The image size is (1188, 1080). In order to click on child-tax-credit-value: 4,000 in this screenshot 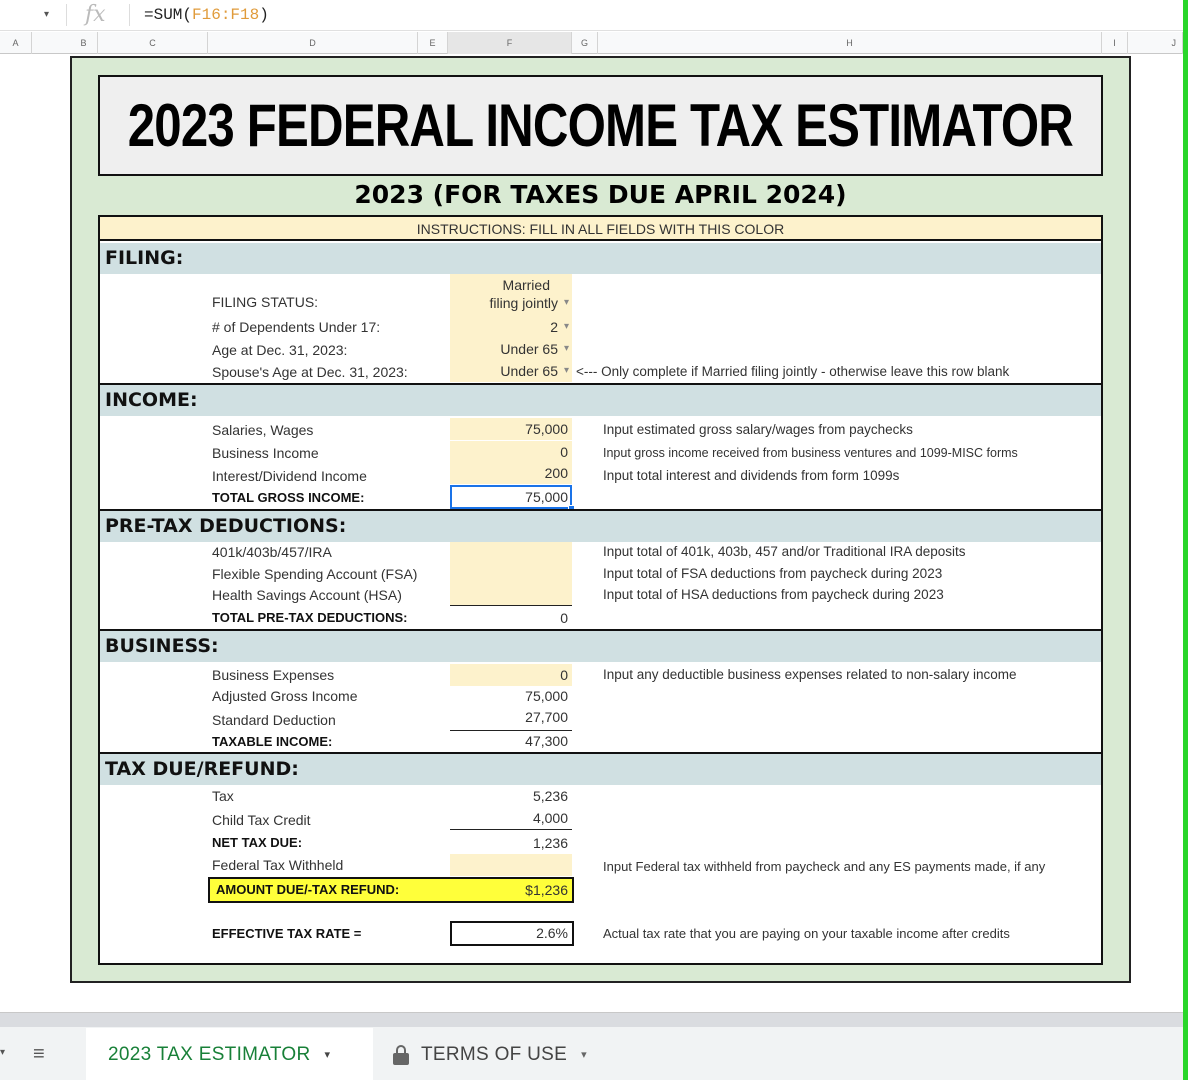, I will do `click(550, 818)`.